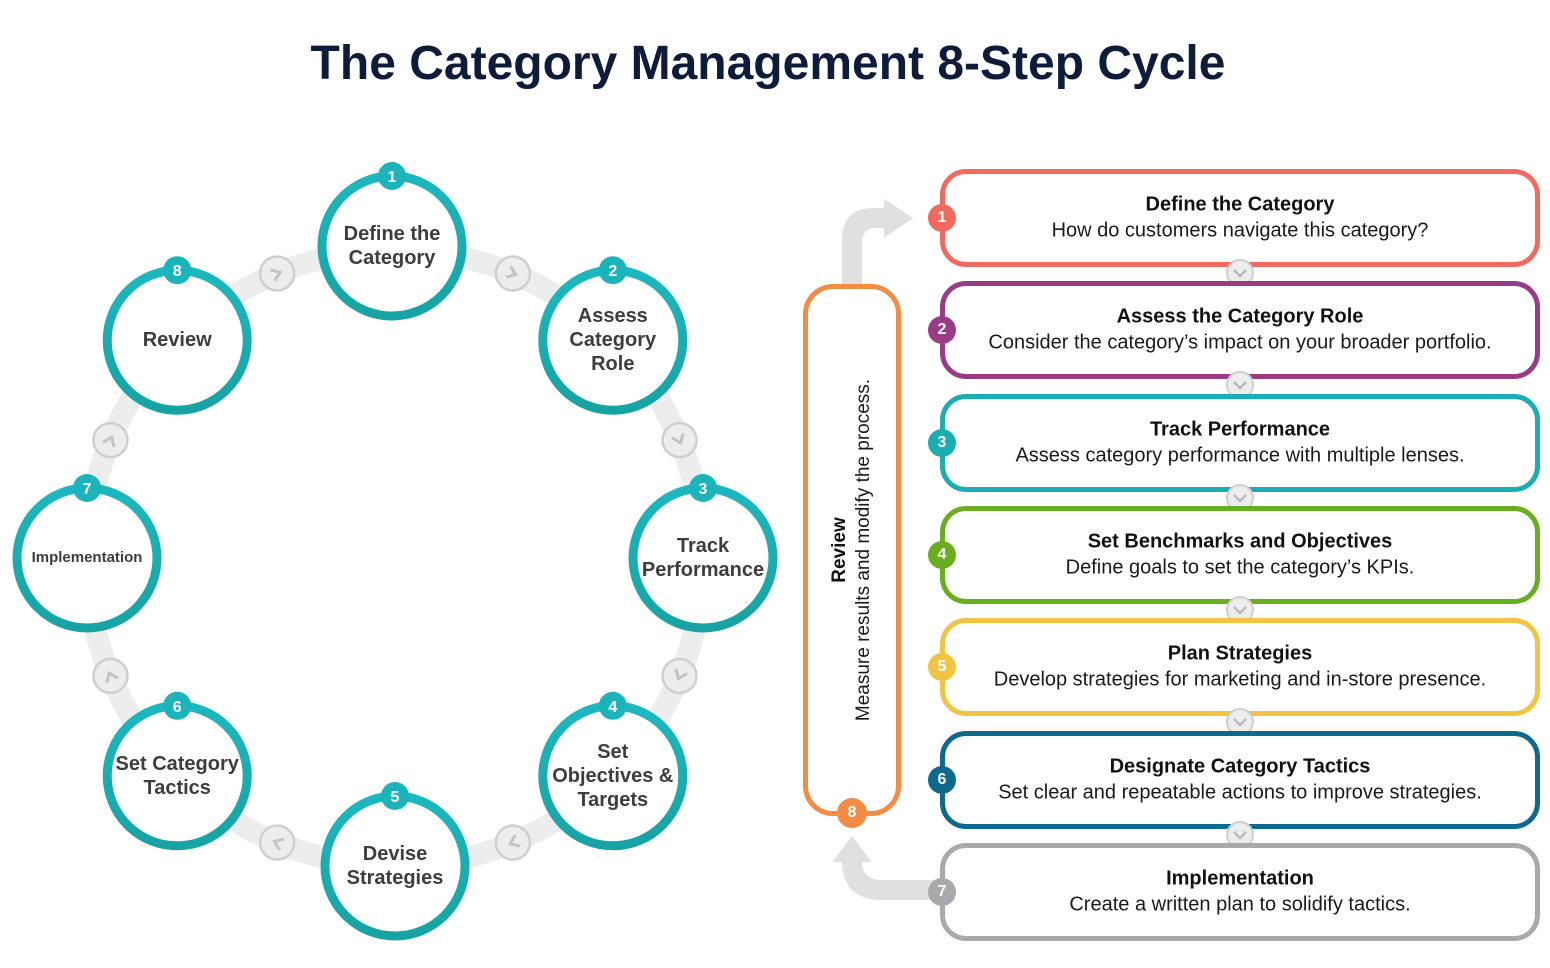  Describe the element at coordinates (177, 707) in the screenshot. I see `cycle-step-number: 6` at that location.